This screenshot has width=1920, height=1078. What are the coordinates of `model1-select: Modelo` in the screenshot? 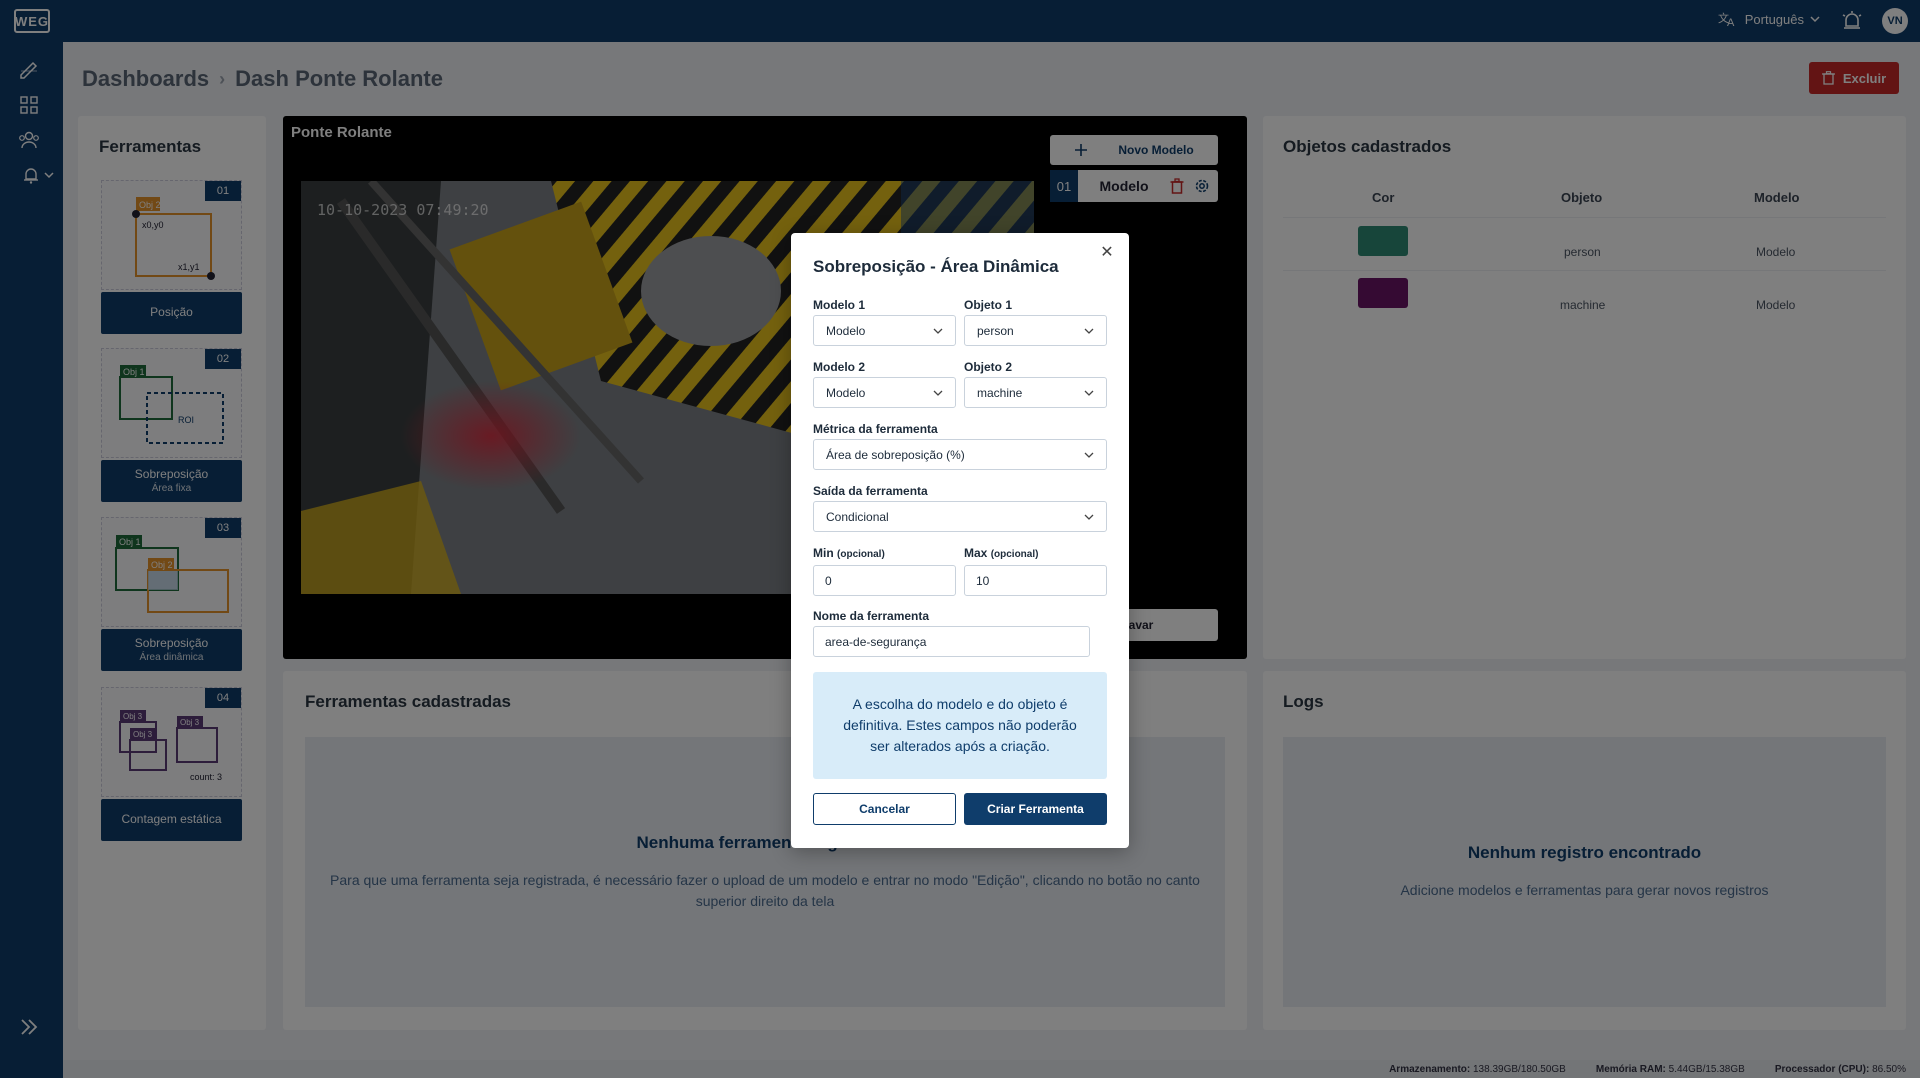 It's located at (884, 330).